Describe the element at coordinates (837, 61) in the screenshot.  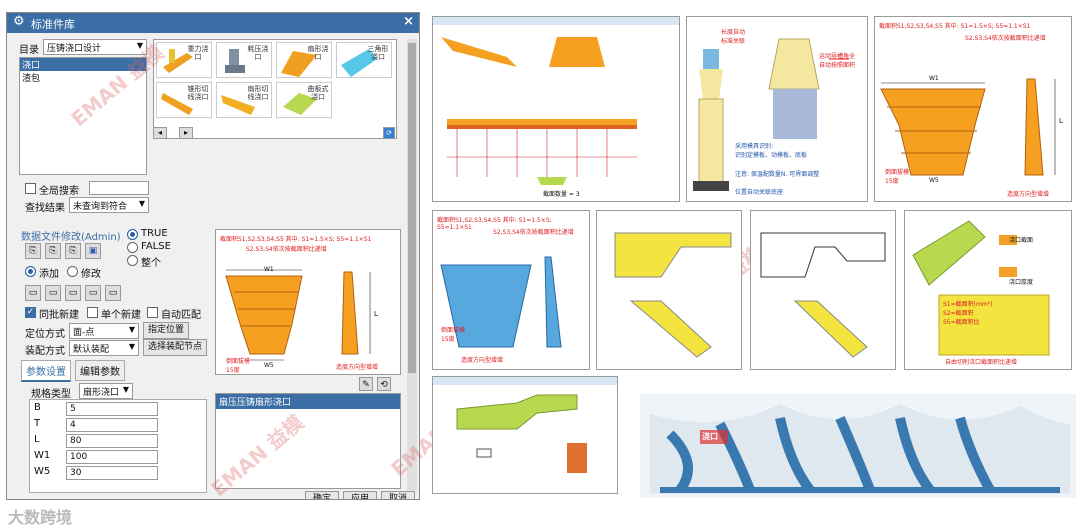
I see `img2-note2: 运动导槽角全 自动按照面积` at that location.